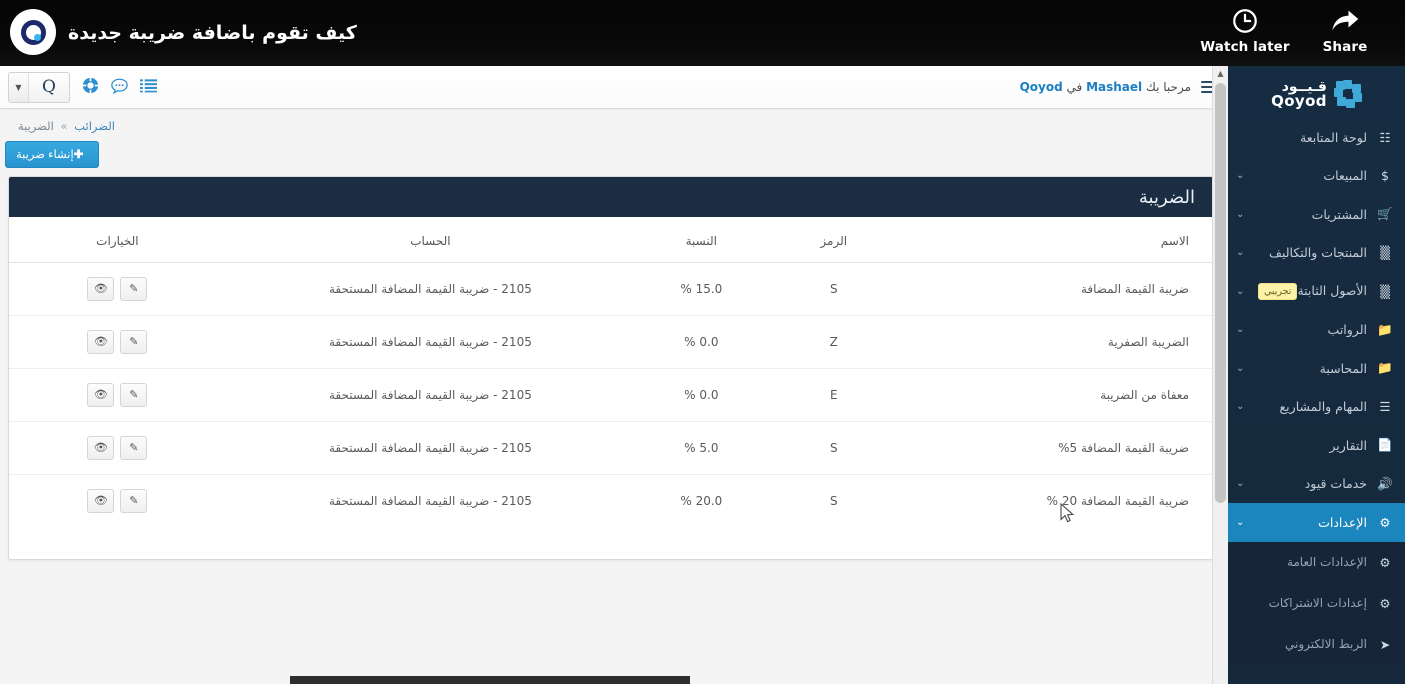  What do you see at coordinates (49, 87) in the screenshot?
I see `qoyod-q-icon: Q` at bounding box center [49, 87].